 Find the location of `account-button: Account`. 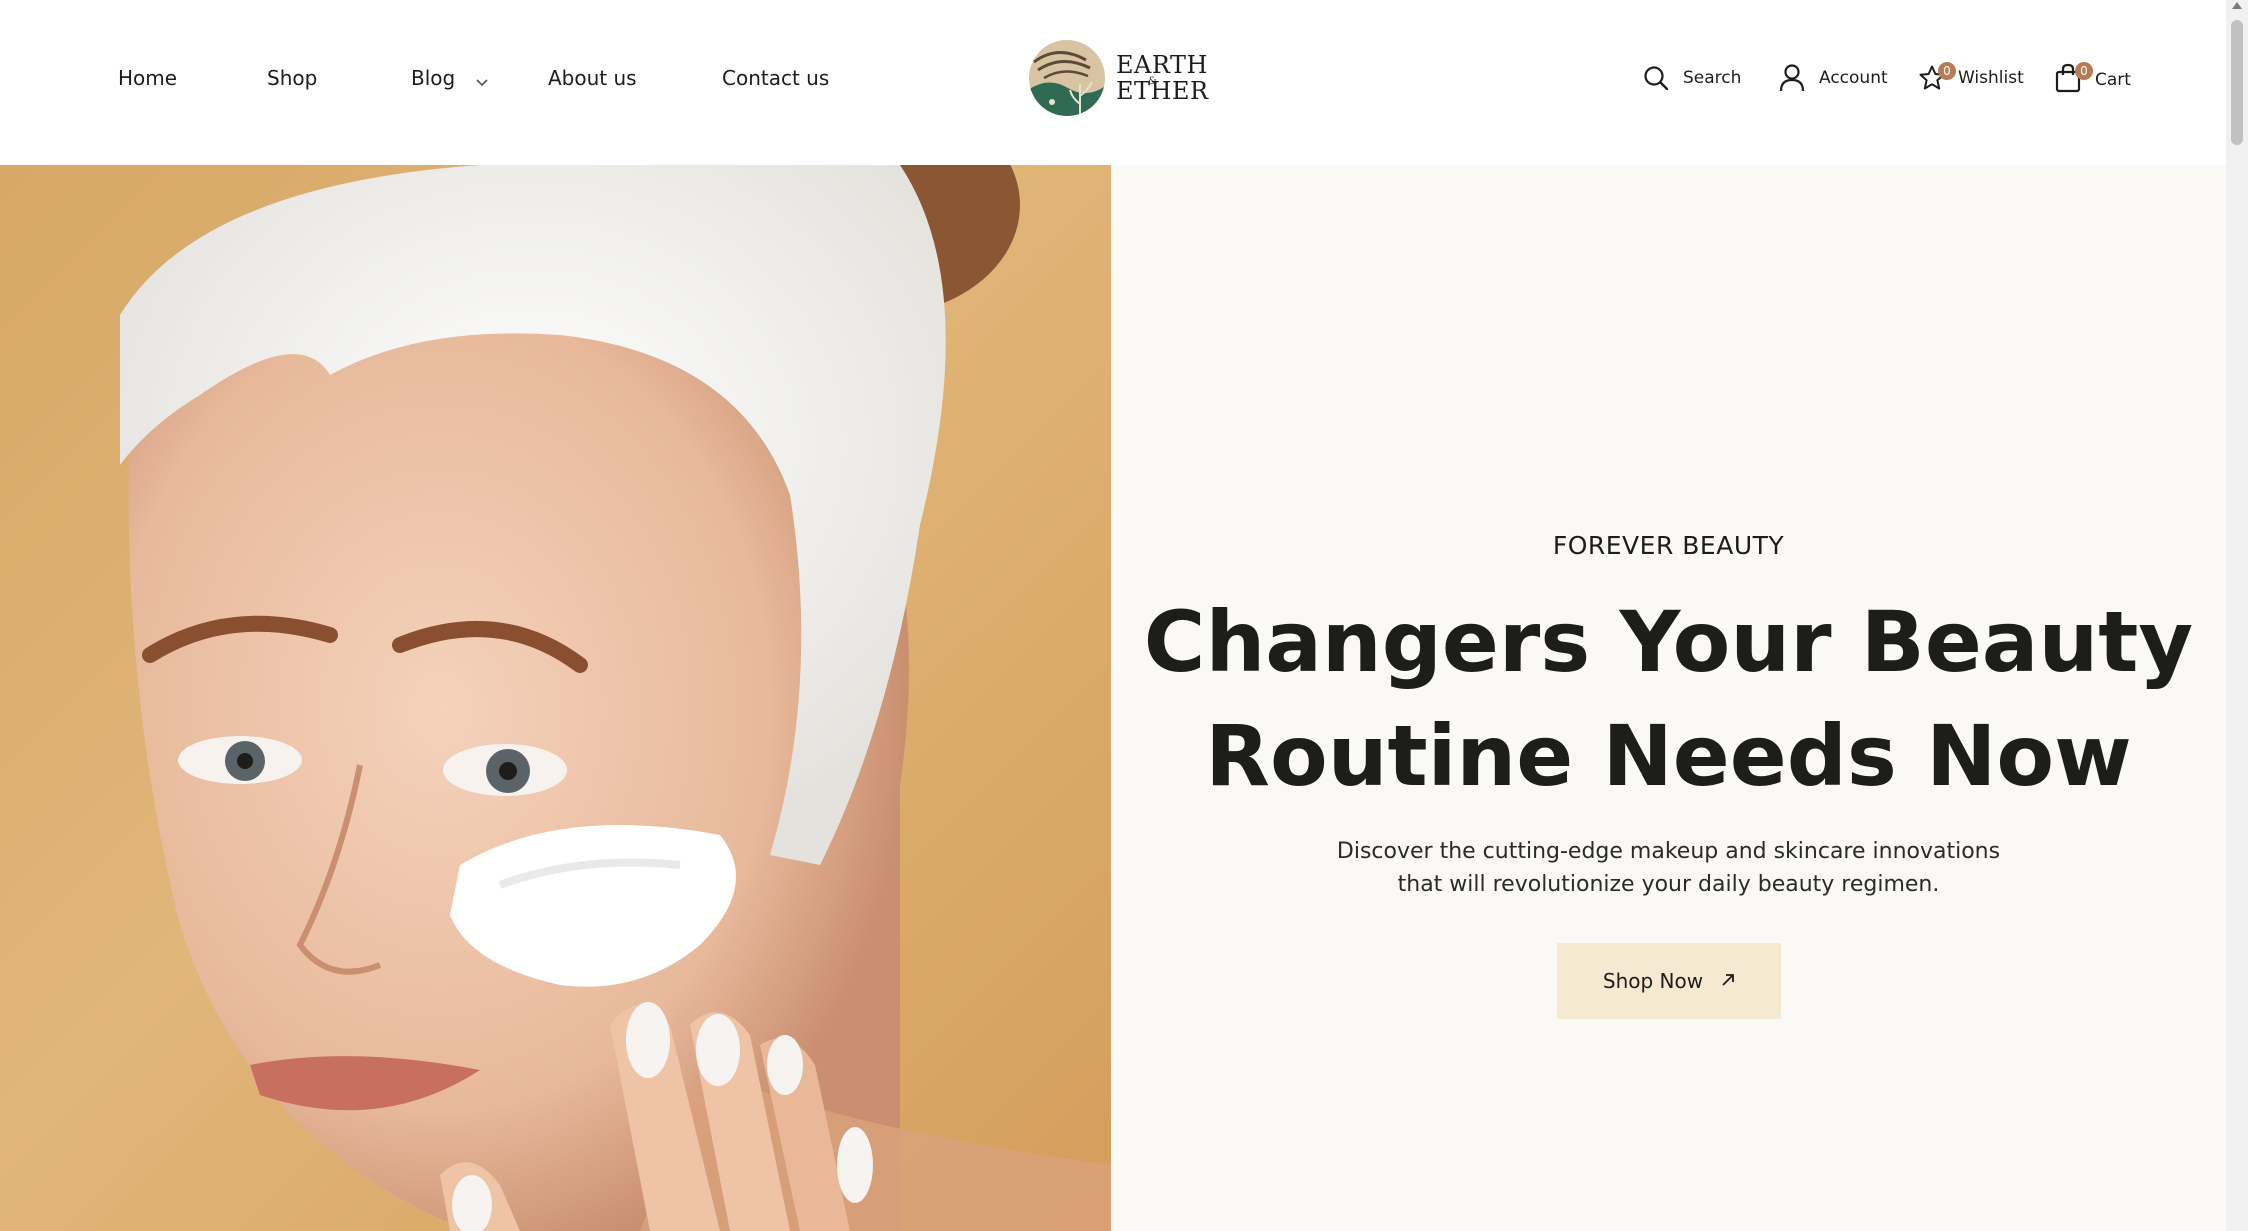

account-button: Account is located at coordinates (1833, 78).